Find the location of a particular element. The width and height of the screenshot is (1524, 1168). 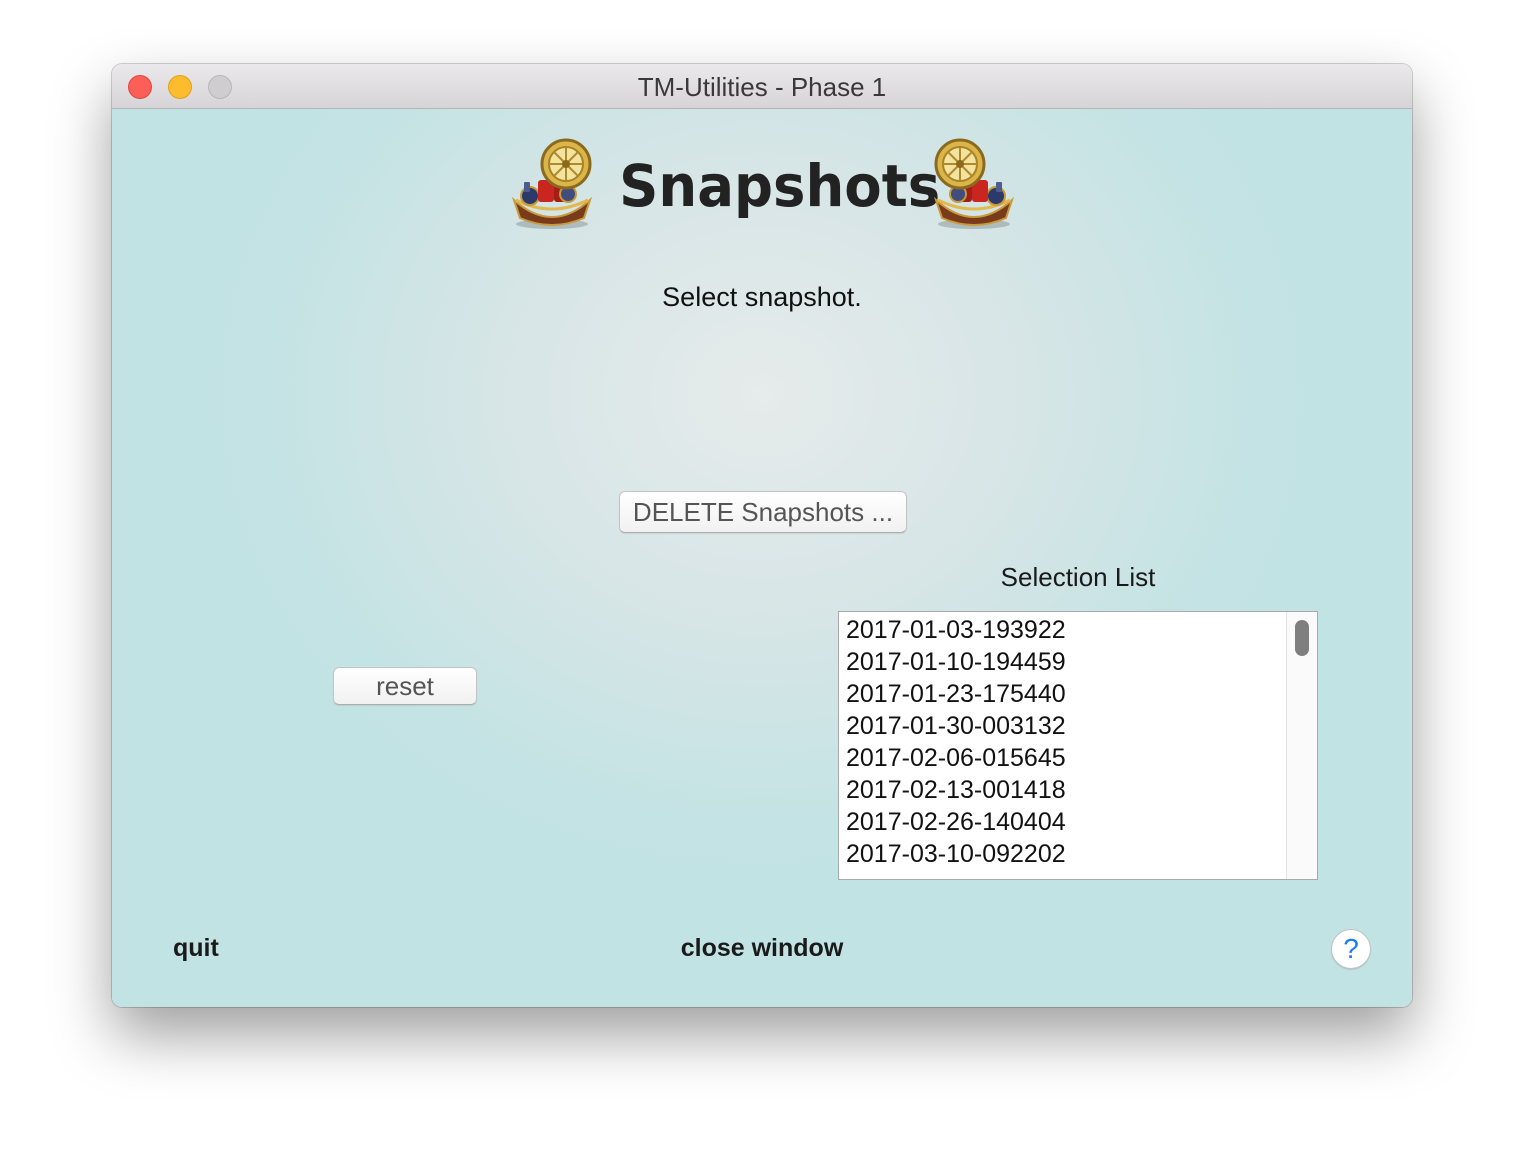

help-button: ? is located at coordinates (1351, 949).